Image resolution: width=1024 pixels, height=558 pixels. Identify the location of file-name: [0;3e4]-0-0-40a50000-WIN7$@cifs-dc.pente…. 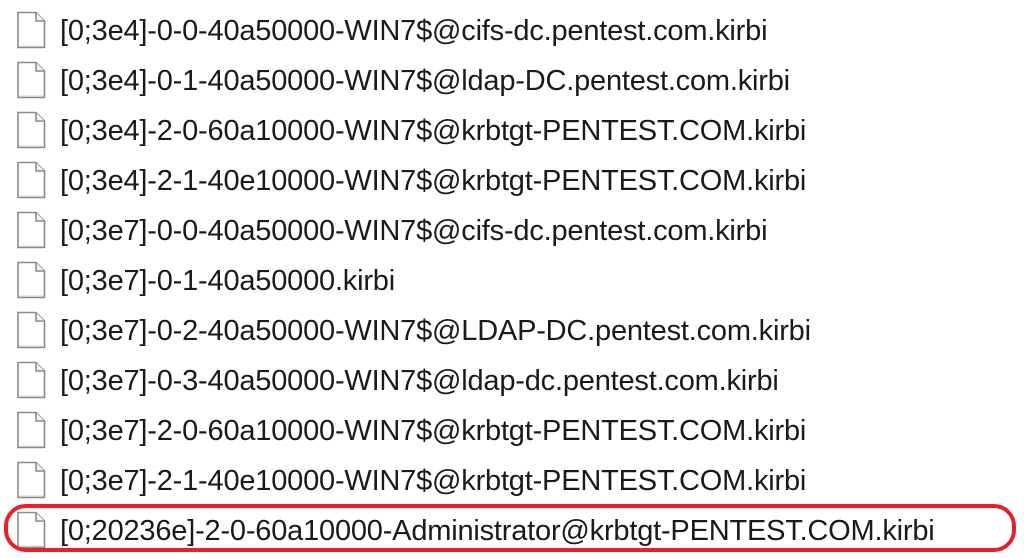
(414, 31).